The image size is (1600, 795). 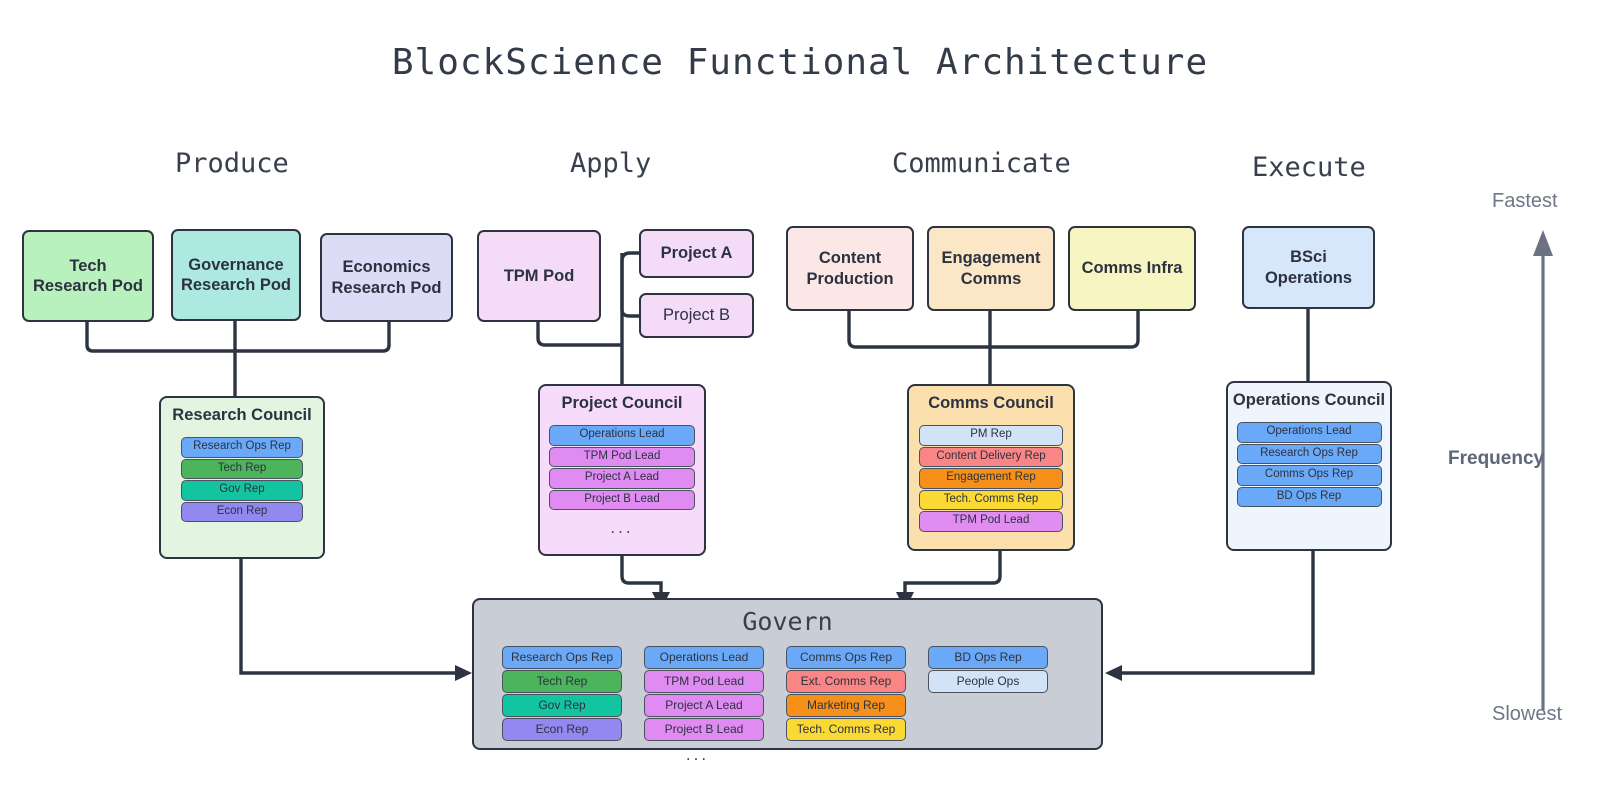 I want to click on node-project-b: Project B, so click(x=696, y=315).